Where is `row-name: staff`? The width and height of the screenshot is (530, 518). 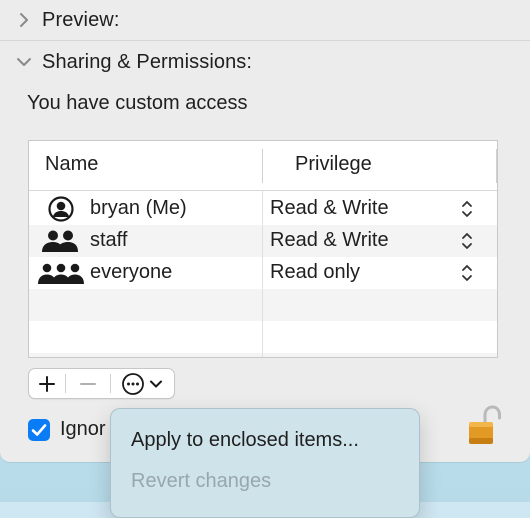 row-name: staff is located at coordinates (109, 240).